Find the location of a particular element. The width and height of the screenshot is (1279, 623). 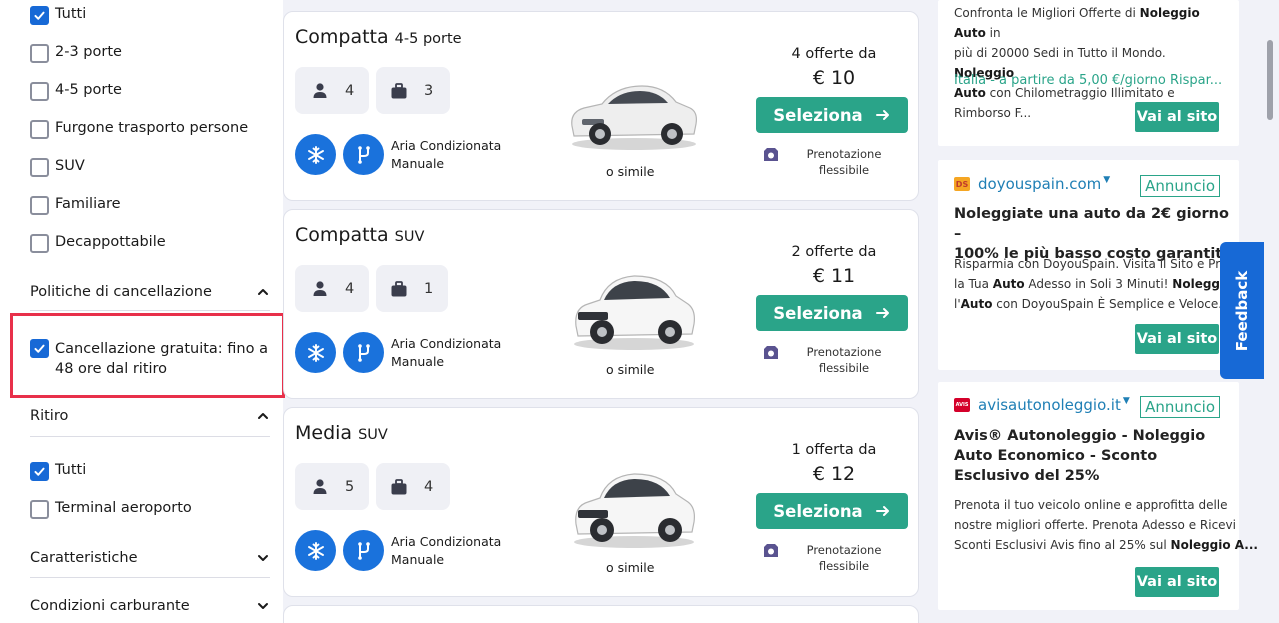

filter-pickup-terminal: Terminal aeroporto is located at coordinates (111, 509).